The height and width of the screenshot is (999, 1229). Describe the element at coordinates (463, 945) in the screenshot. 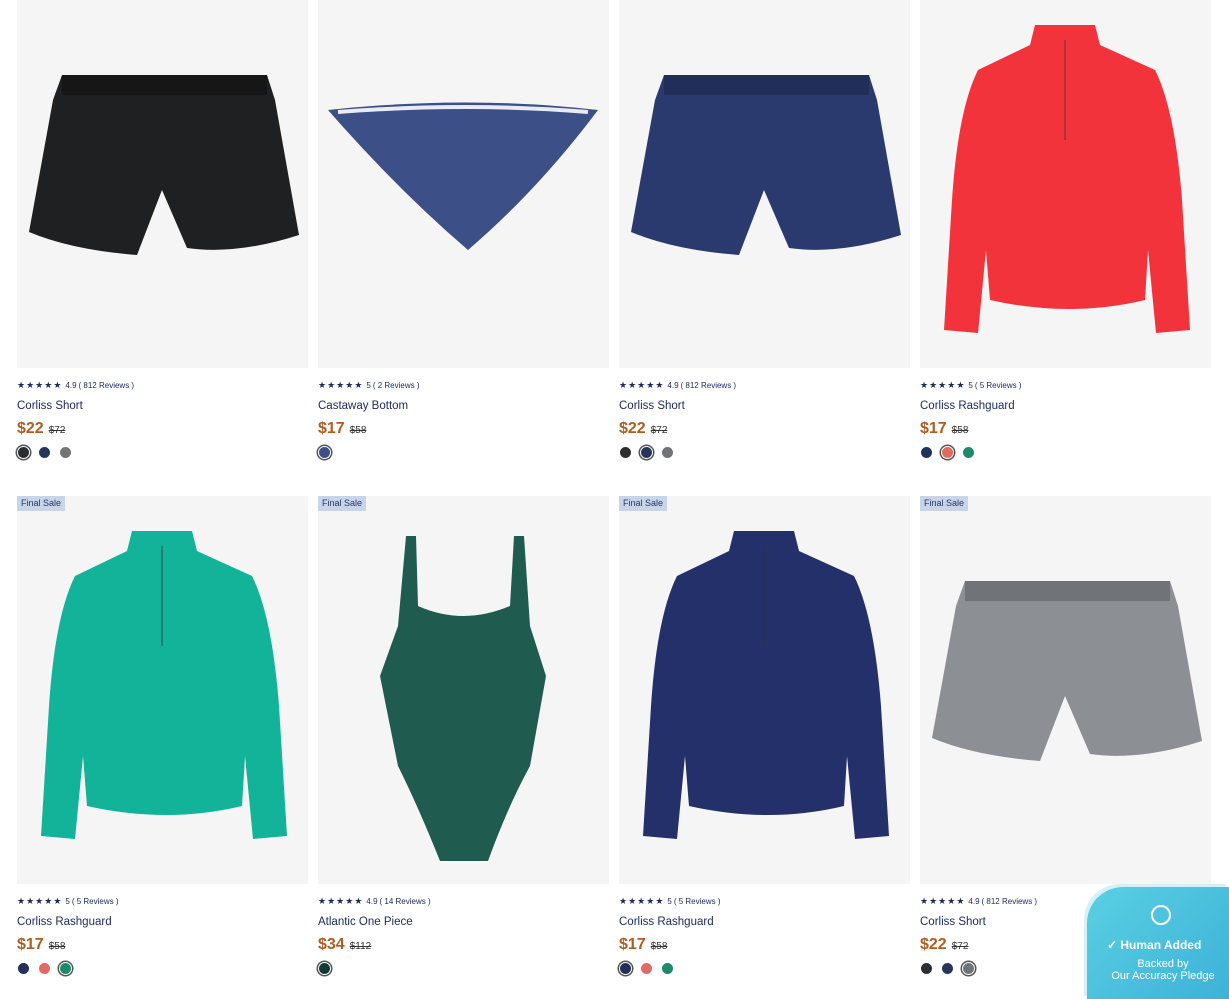

I see `prices: $34 $112` at that location.